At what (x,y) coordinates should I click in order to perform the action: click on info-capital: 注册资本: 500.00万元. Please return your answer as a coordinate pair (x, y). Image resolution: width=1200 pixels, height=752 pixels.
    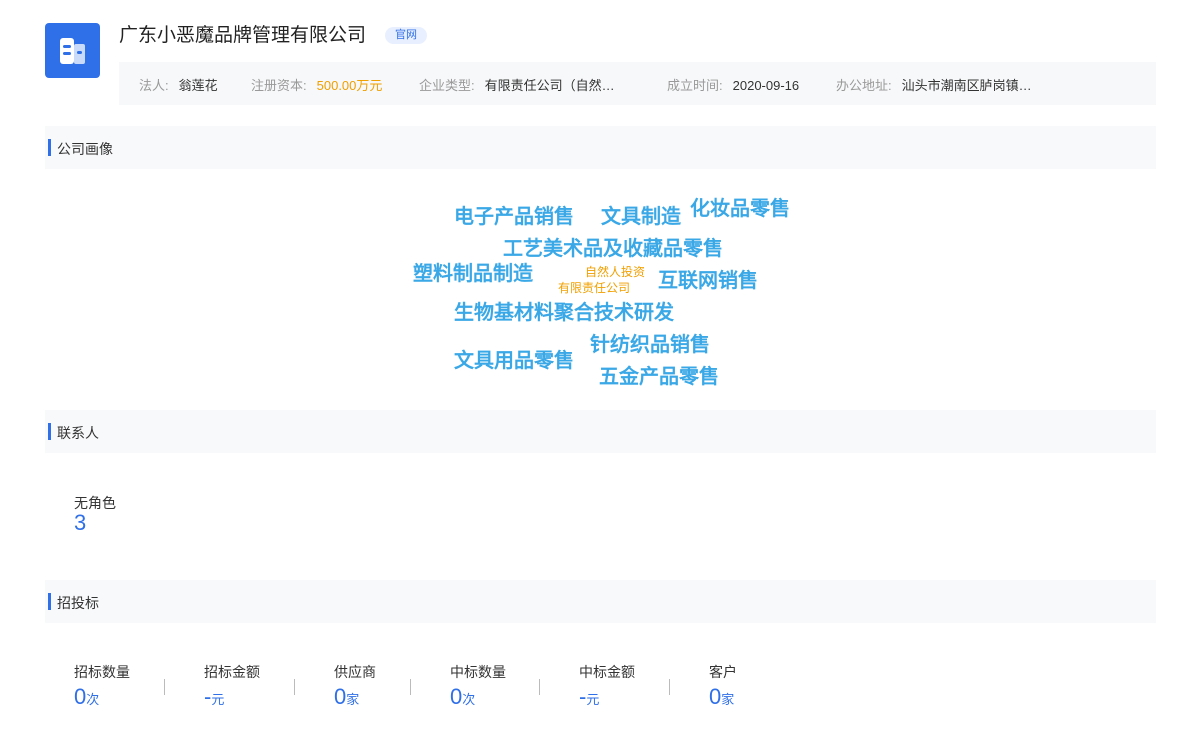
    Looking at the image, I should click on (316, 84).